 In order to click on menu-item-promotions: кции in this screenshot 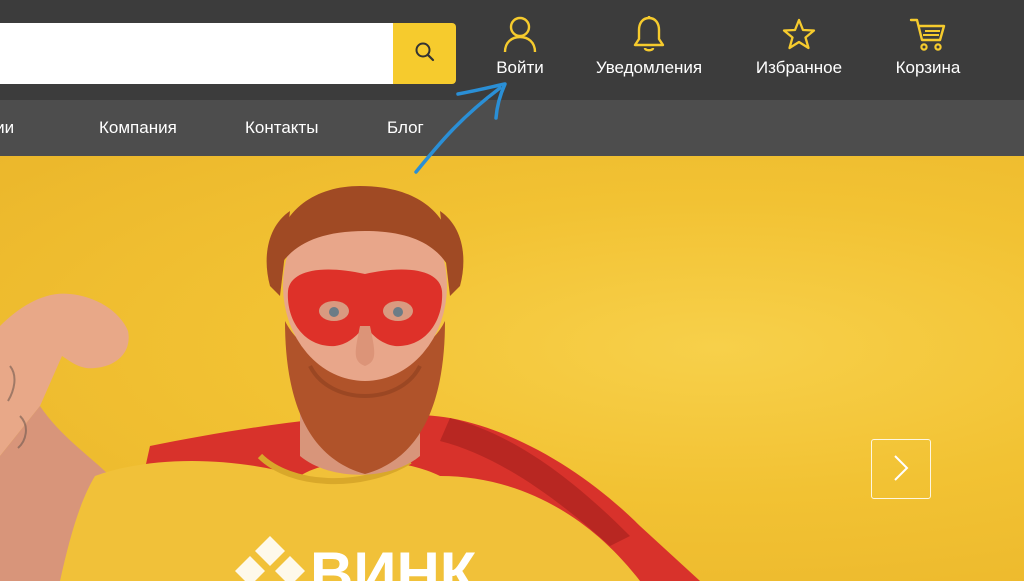, I will do `click(7, 128)`.